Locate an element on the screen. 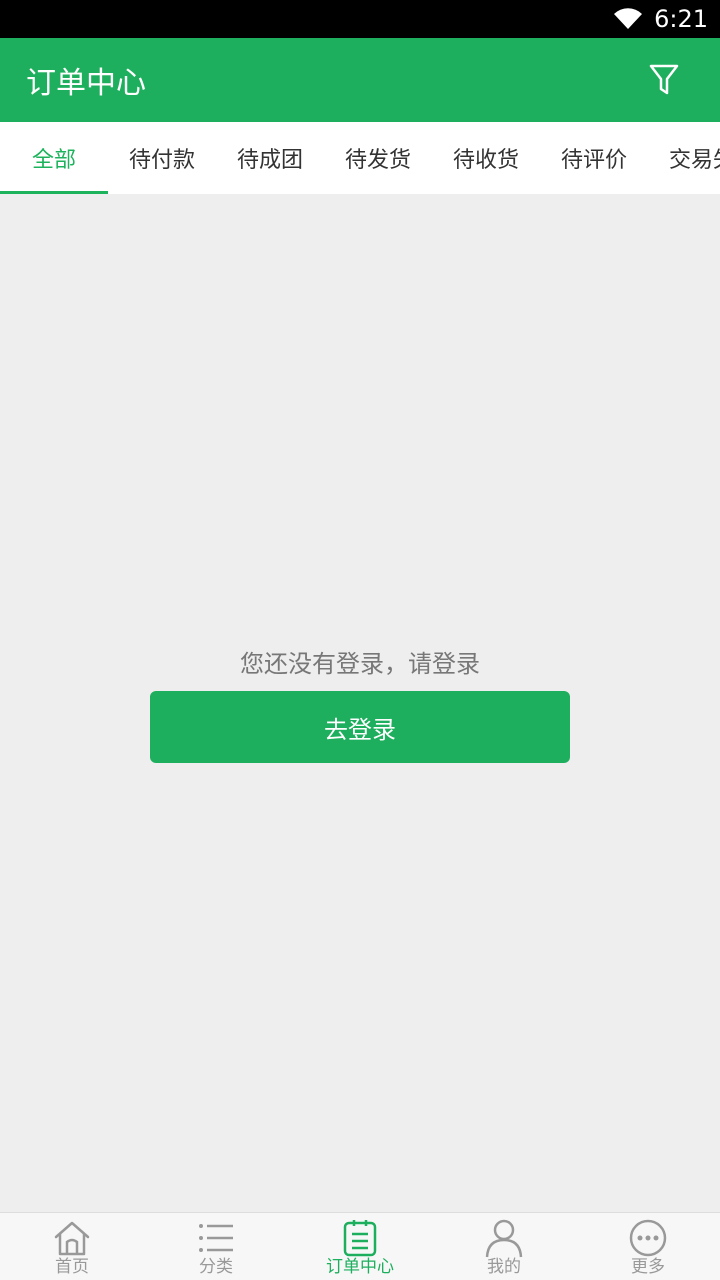  tab-pending-group: 待成团 is located at coordinates (270, 158).